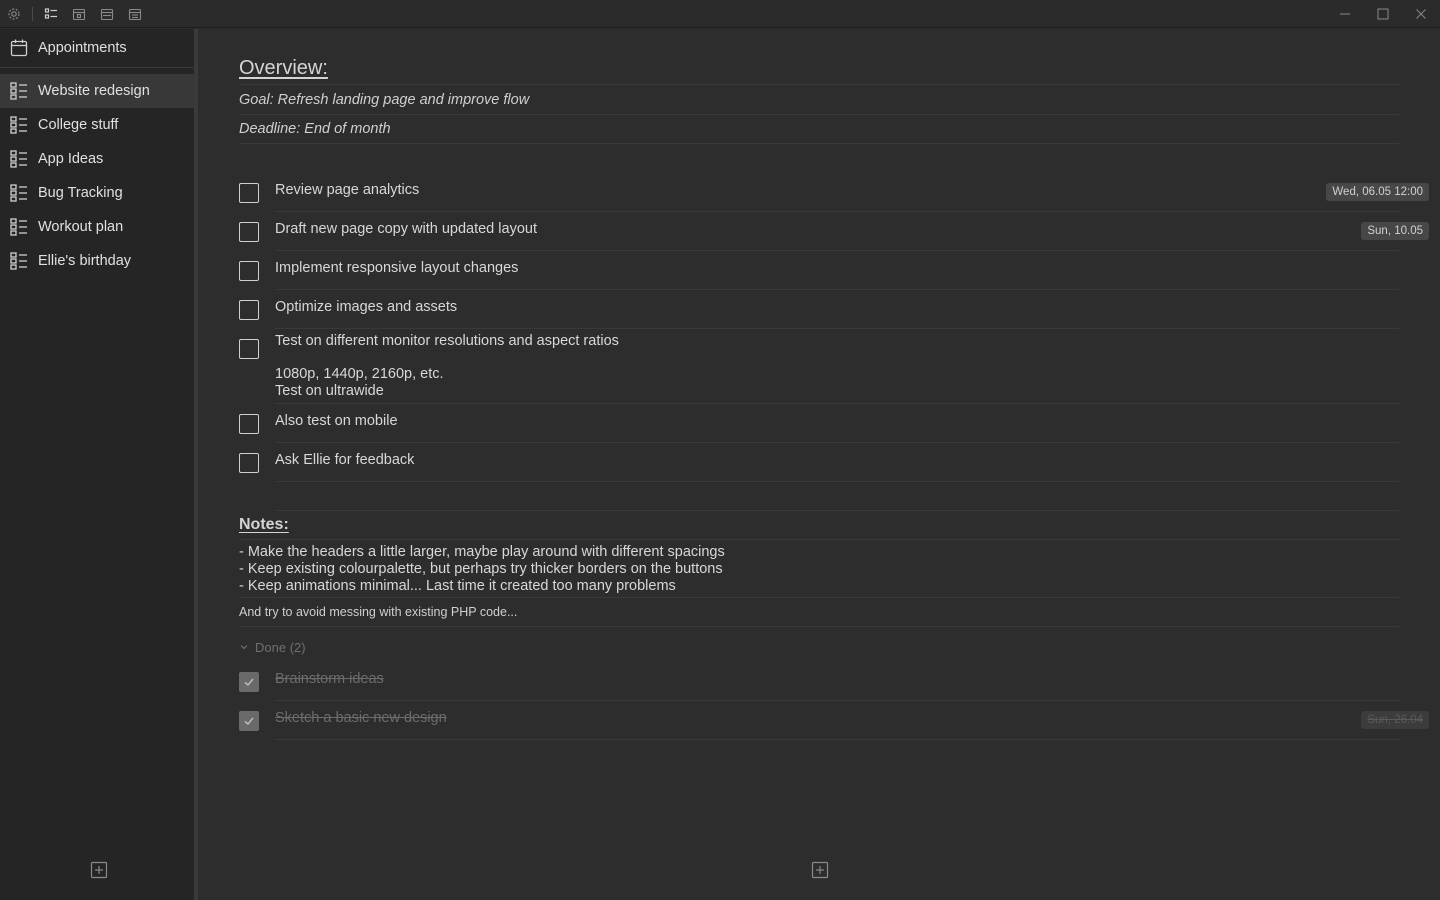 This screenshot has height=900, width=1440. I want to click on sidebar-item-ellies-birthday: Ellie's birthday, so click(97, 261).